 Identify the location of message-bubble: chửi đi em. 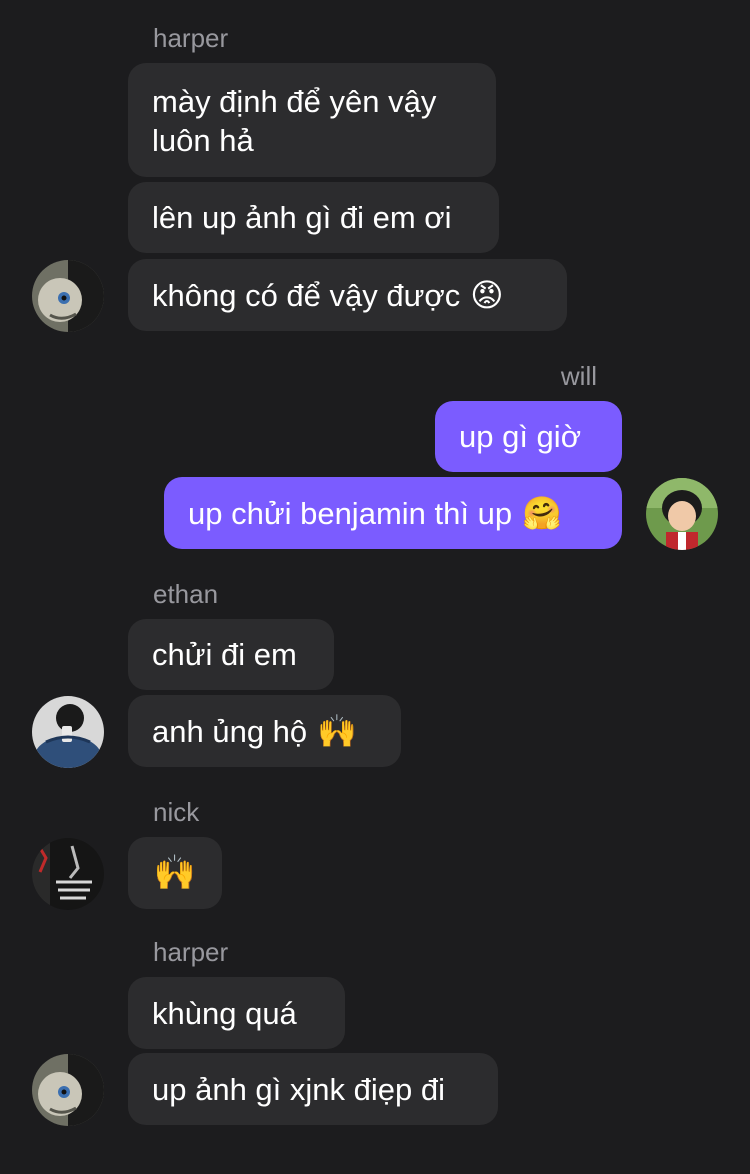
(231, 654).